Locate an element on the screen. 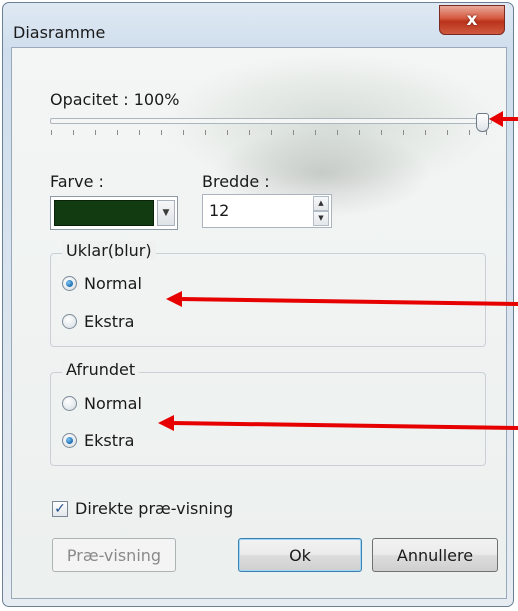 The image size is (518, 611). annotation-arrow-slider is located at coordinates (503, 119).